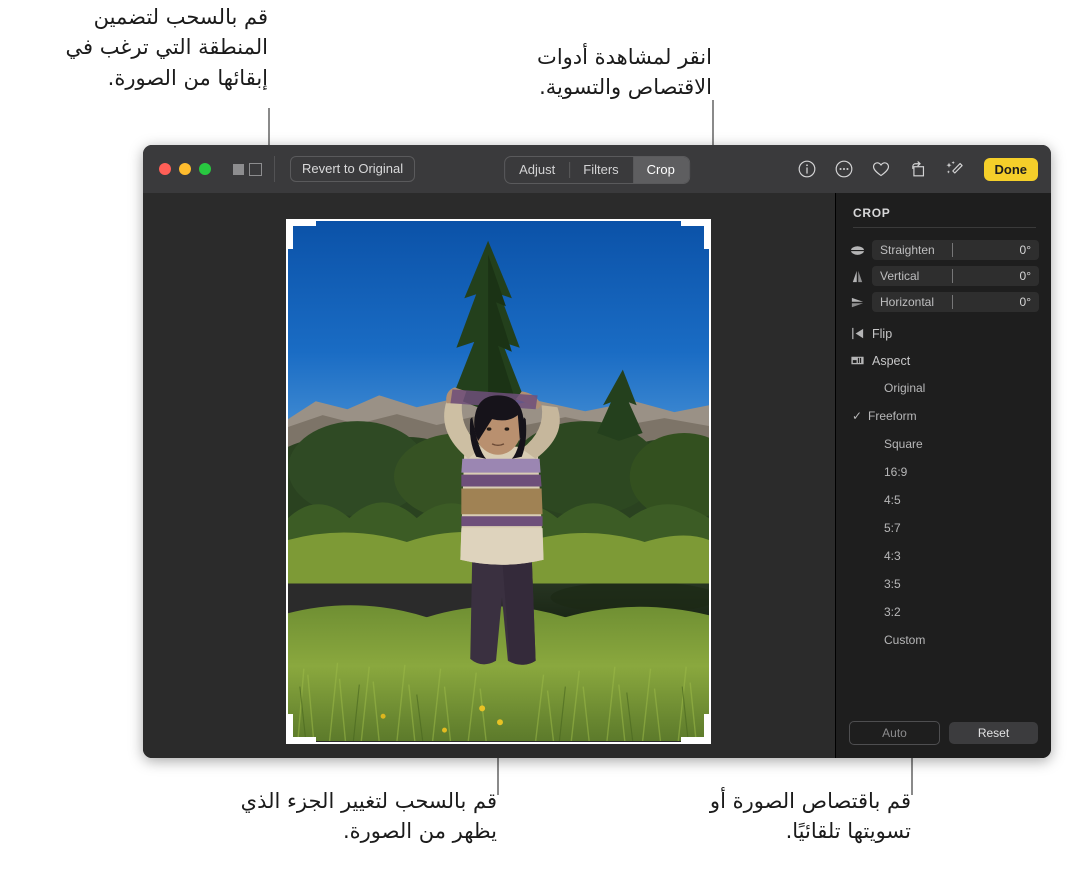  Describe the element at coordinates (881, 169) in the screenshot. I see `heart-icon` at that location.